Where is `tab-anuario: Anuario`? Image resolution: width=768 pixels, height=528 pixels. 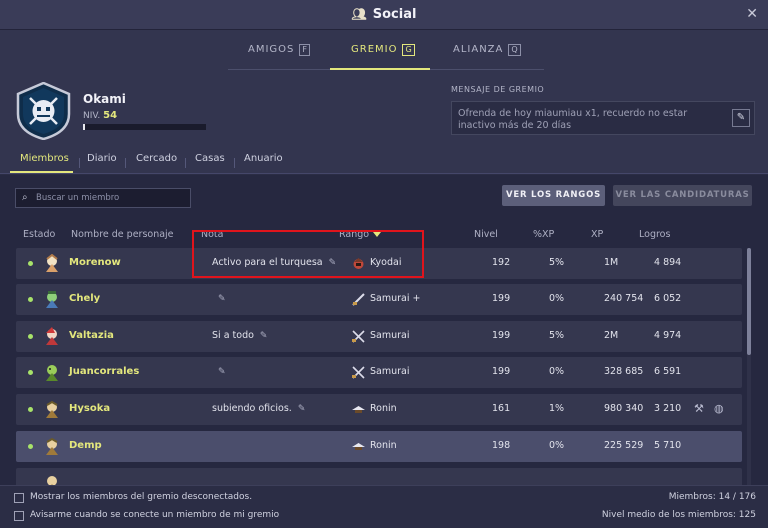 tab-anuario: Anuario is located at coordinates (263, 158).